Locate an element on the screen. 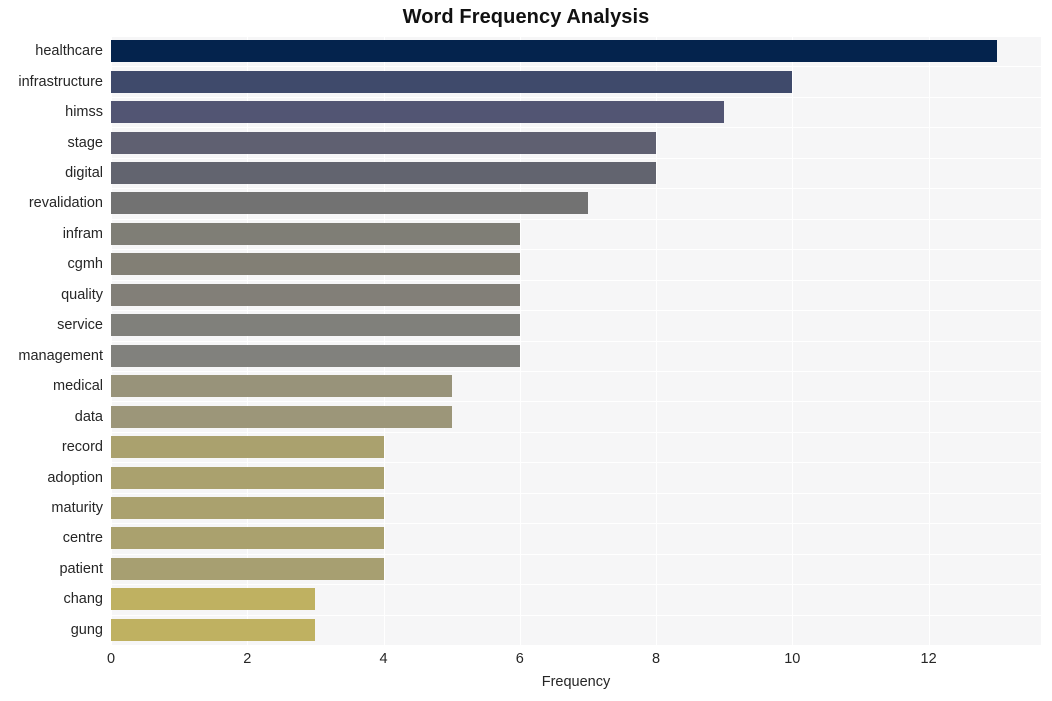 The height and width of the screenshot is (701, 1052). gridline-horizontal is located at coordinates (576, 645).